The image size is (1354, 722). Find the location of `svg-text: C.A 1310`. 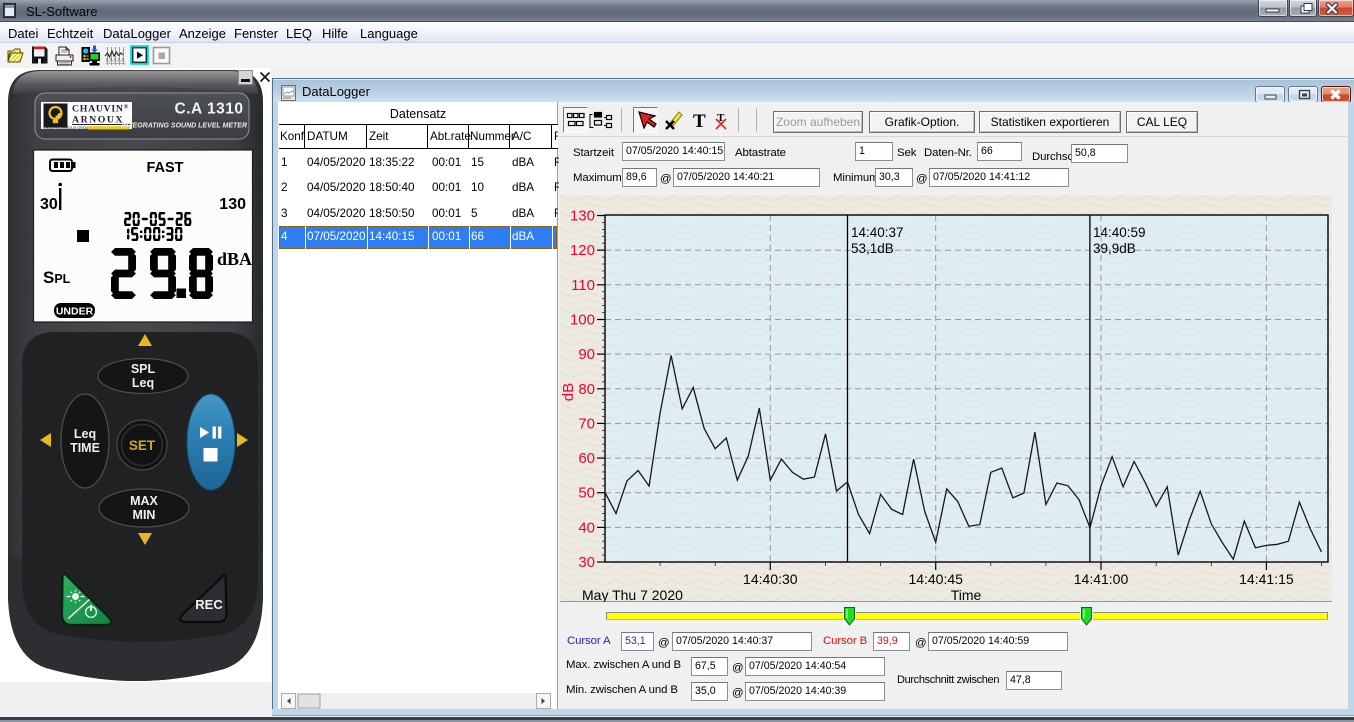

svg-text: C.A 1310 is located at coordinates (209, 109).